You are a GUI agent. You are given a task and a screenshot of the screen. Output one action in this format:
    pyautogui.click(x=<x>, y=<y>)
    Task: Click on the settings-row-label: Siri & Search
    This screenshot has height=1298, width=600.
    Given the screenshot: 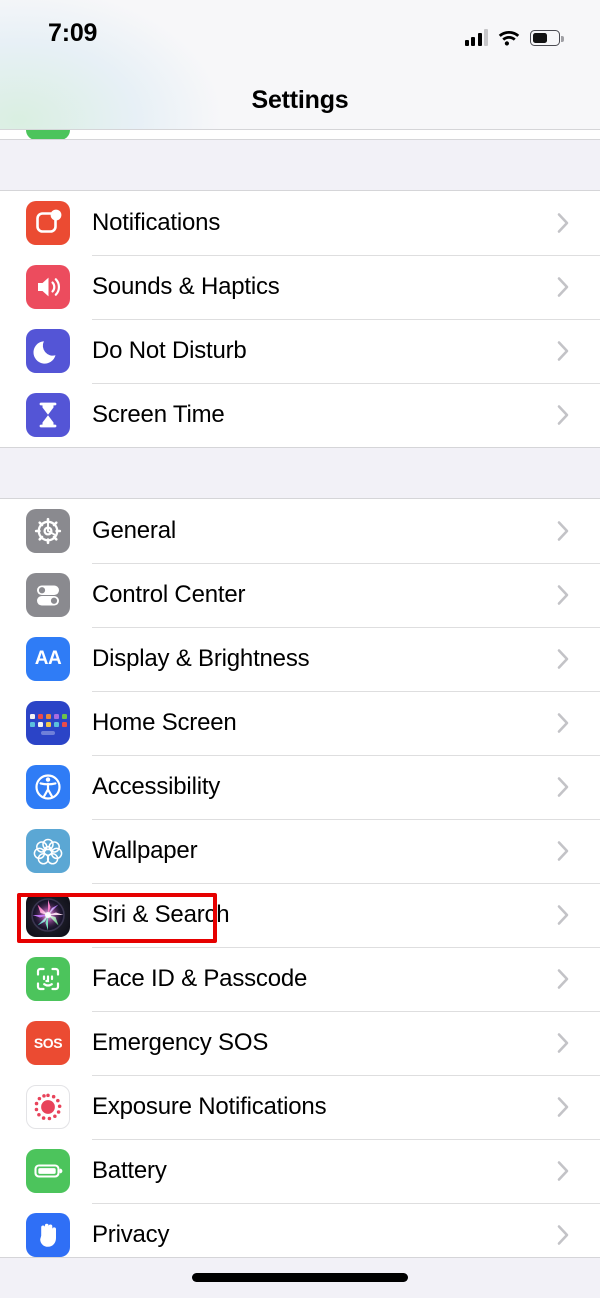 What is the action you would take?
    pyautogui.click(x=161, y=914)
    